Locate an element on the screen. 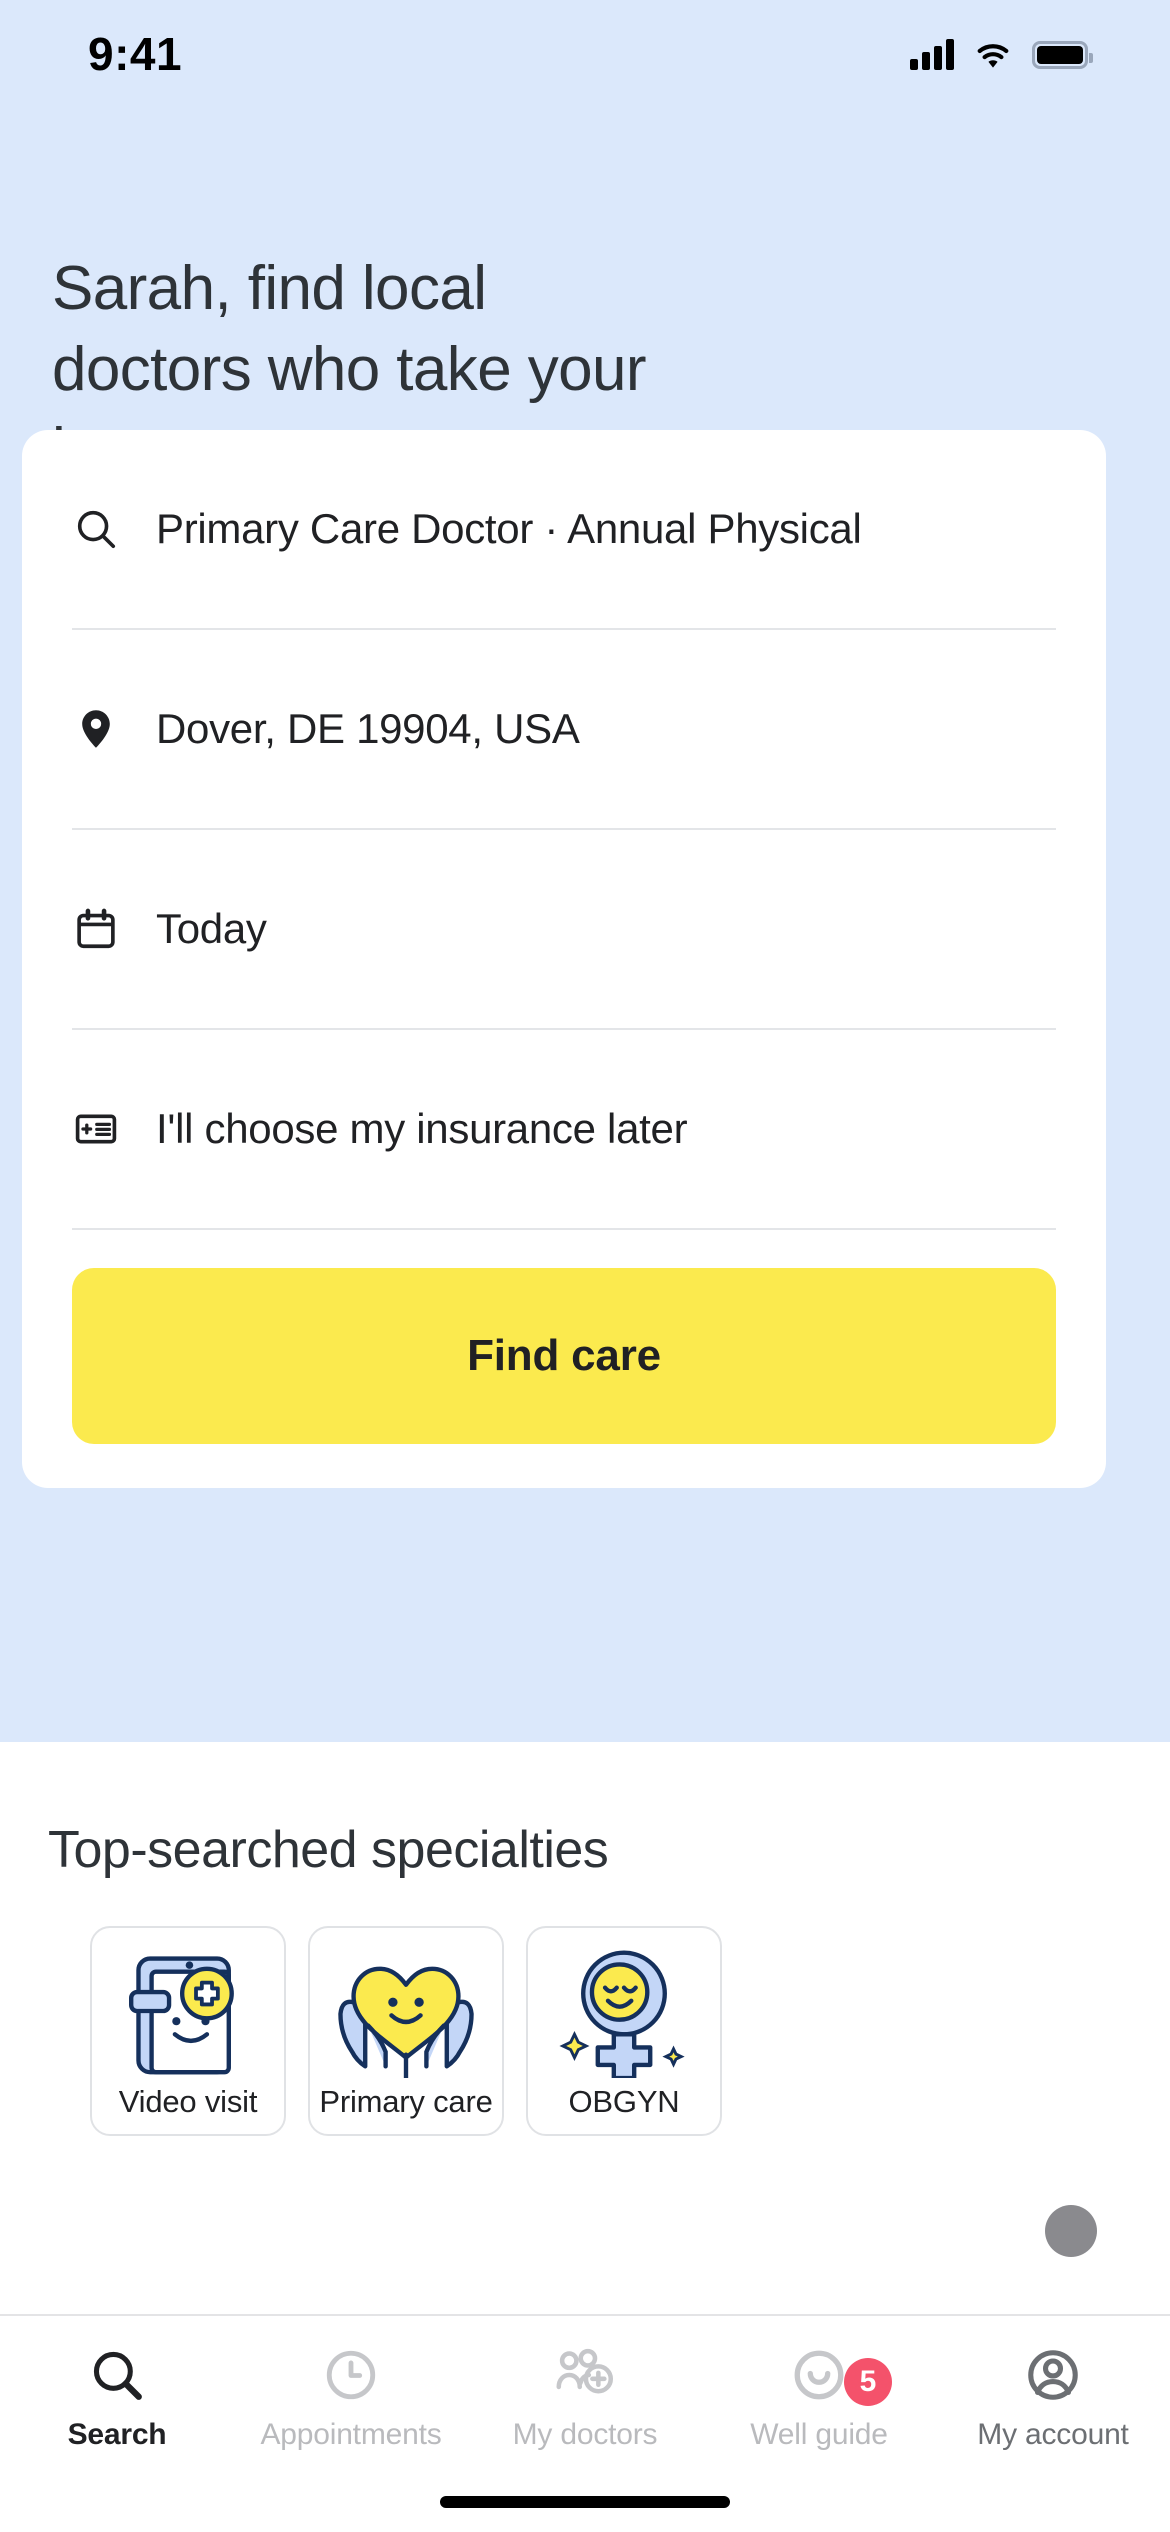  clock-icon is located at coordinates (351, 2375).